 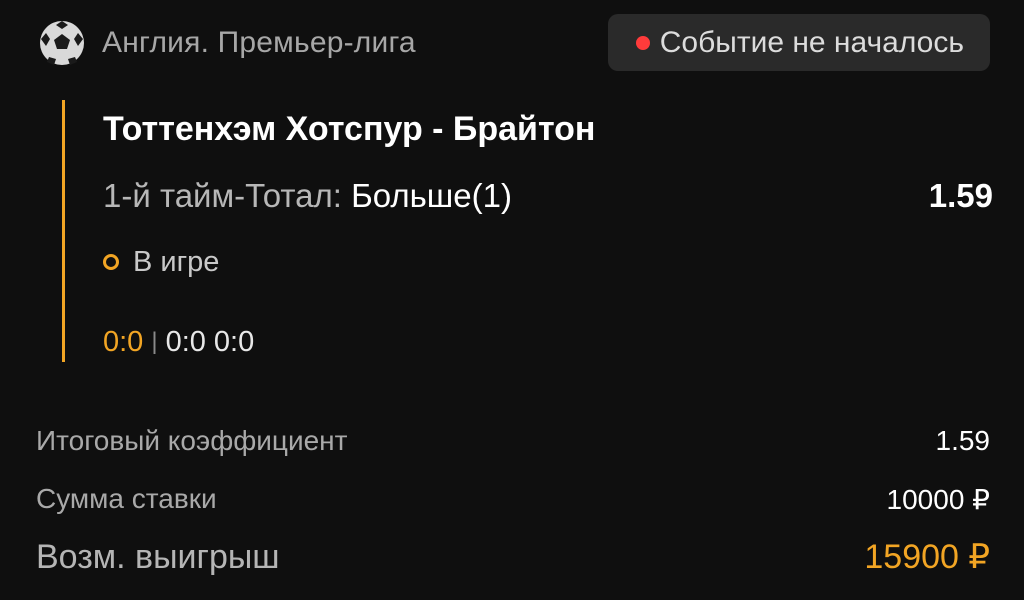 What do you see at coordinates (62, 43) in the screenshot?
I see `soccer-ball-icon` at bounding box center [62, 43].